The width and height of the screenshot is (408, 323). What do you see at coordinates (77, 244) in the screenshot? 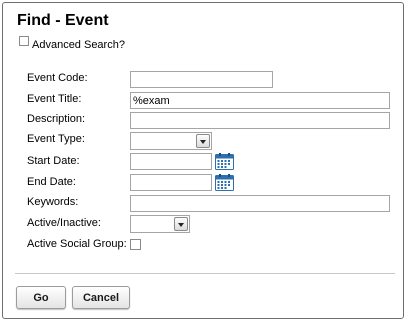
I see `active-social-group-label: Active Social Group:` at bounding box center [77, 244].